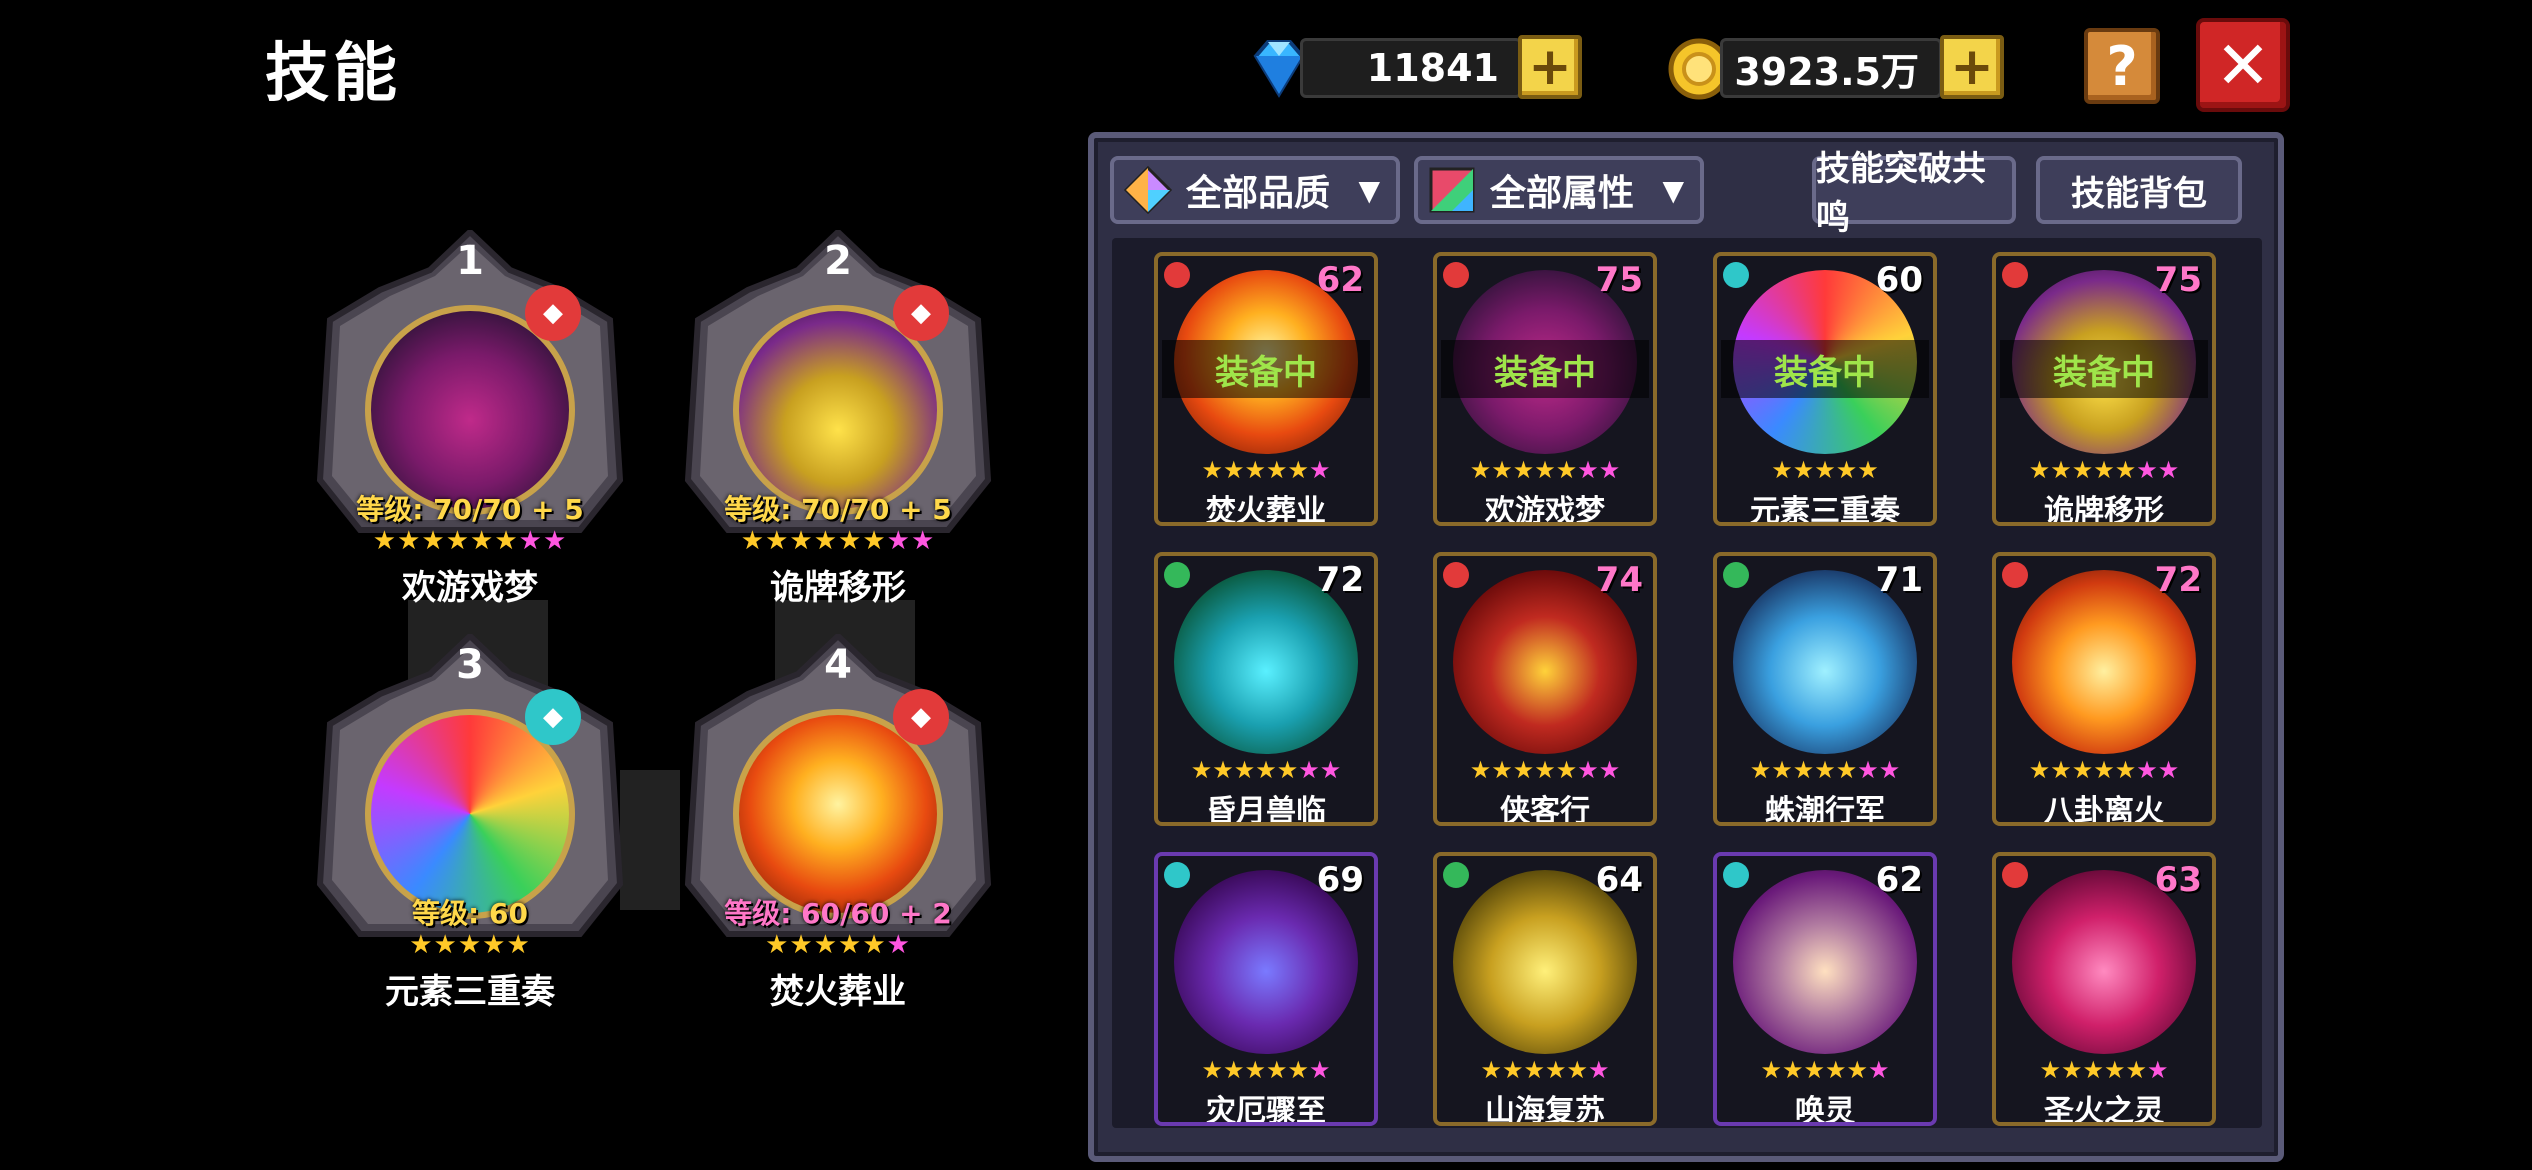 The height and width of the screenshot is (1170, 2532). I want to click on fire-element-icon: ◆, so click(921, 717).